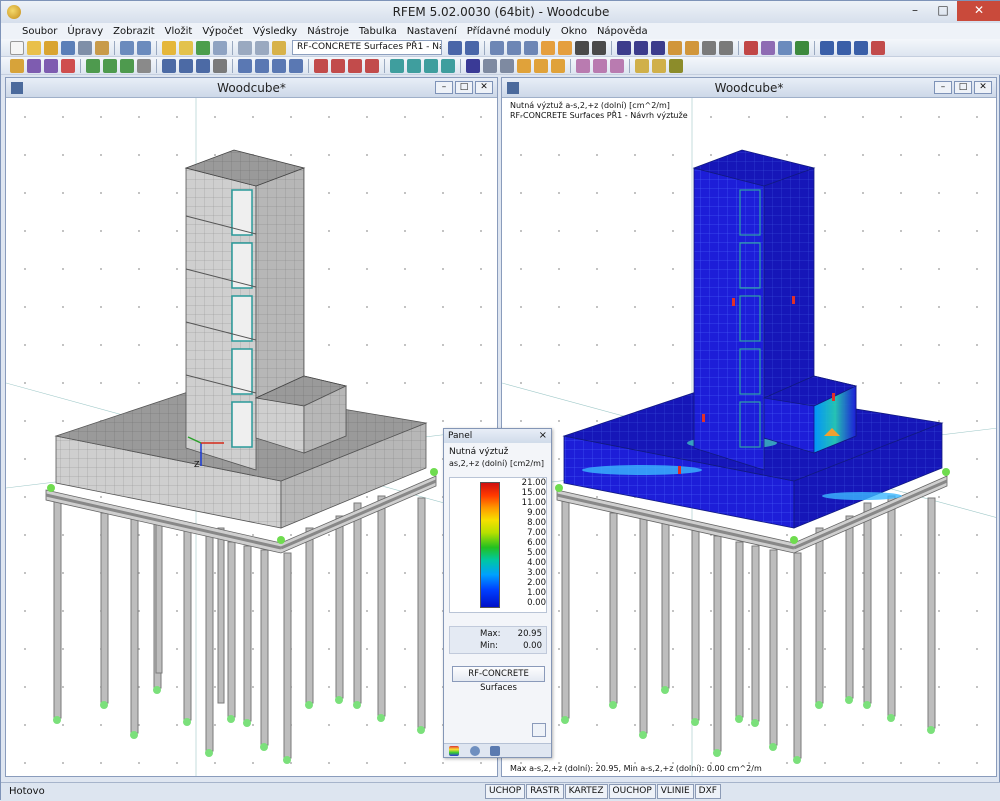 The image size is (1000, 801). What do you see at coordinates (338, 65) in the screenshot?
I see `internal-forces-icon` at bounding box center [338, 65].